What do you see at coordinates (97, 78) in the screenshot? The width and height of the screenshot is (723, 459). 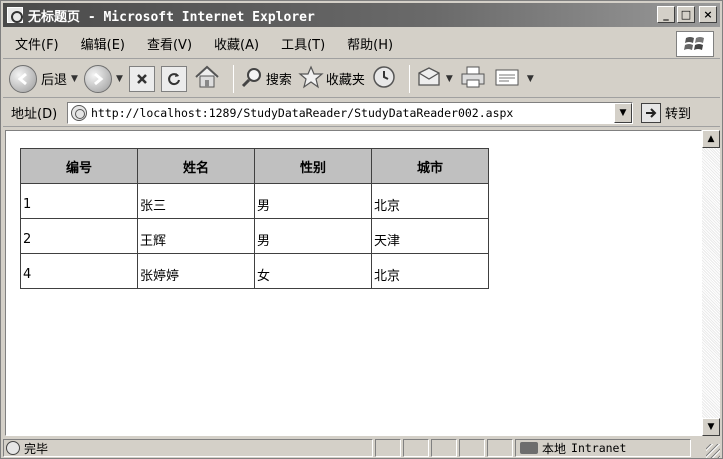 I see `forward-arrow-icon` at bounding box center [97, 78].